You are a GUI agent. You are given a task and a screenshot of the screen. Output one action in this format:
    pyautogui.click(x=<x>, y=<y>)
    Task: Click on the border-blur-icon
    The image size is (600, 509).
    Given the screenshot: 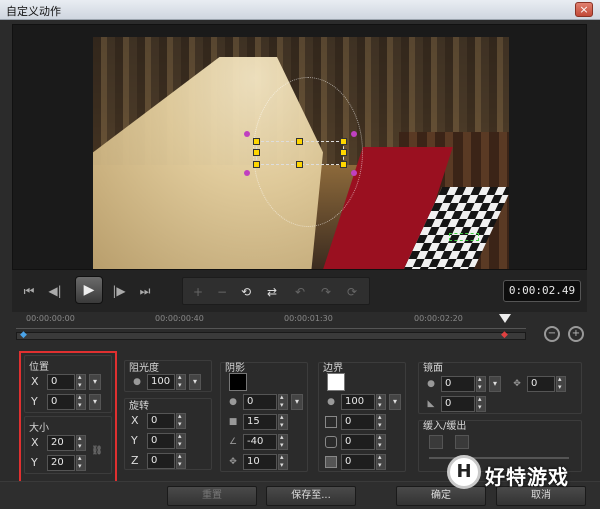 What is the action you would take?
    pyautogui.click(x=331, y=442)
    